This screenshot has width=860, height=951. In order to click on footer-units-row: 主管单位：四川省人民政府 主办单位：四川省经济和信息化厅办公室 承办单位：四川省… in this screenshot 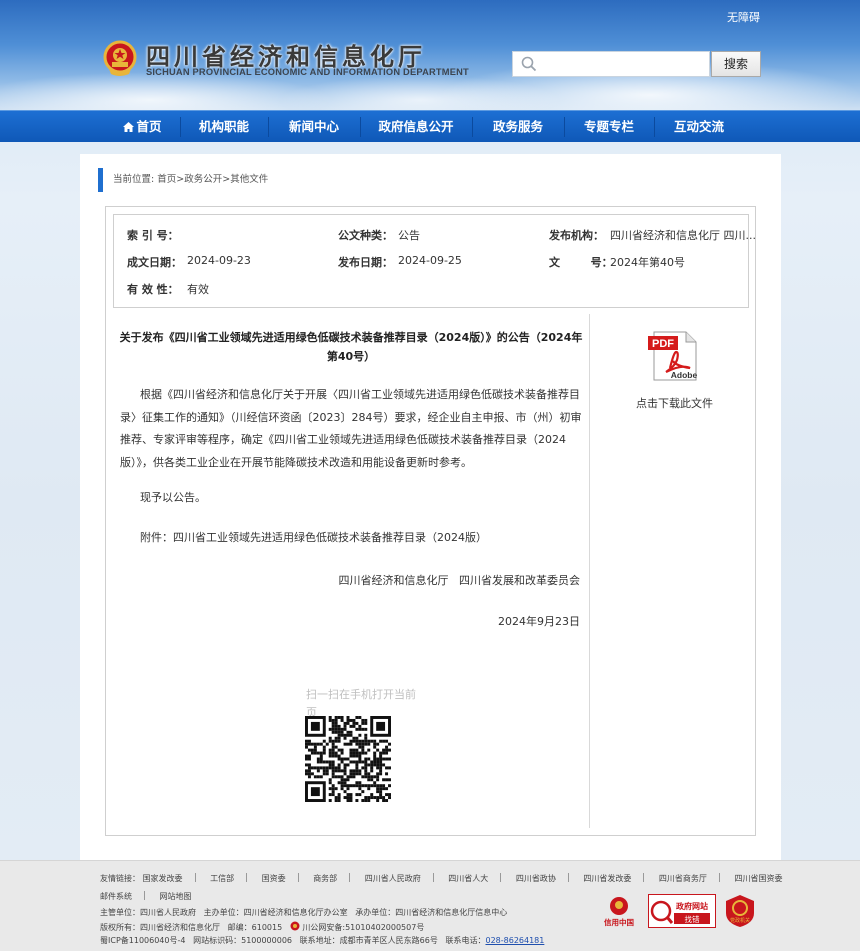, I will do `click(303, 912)`.